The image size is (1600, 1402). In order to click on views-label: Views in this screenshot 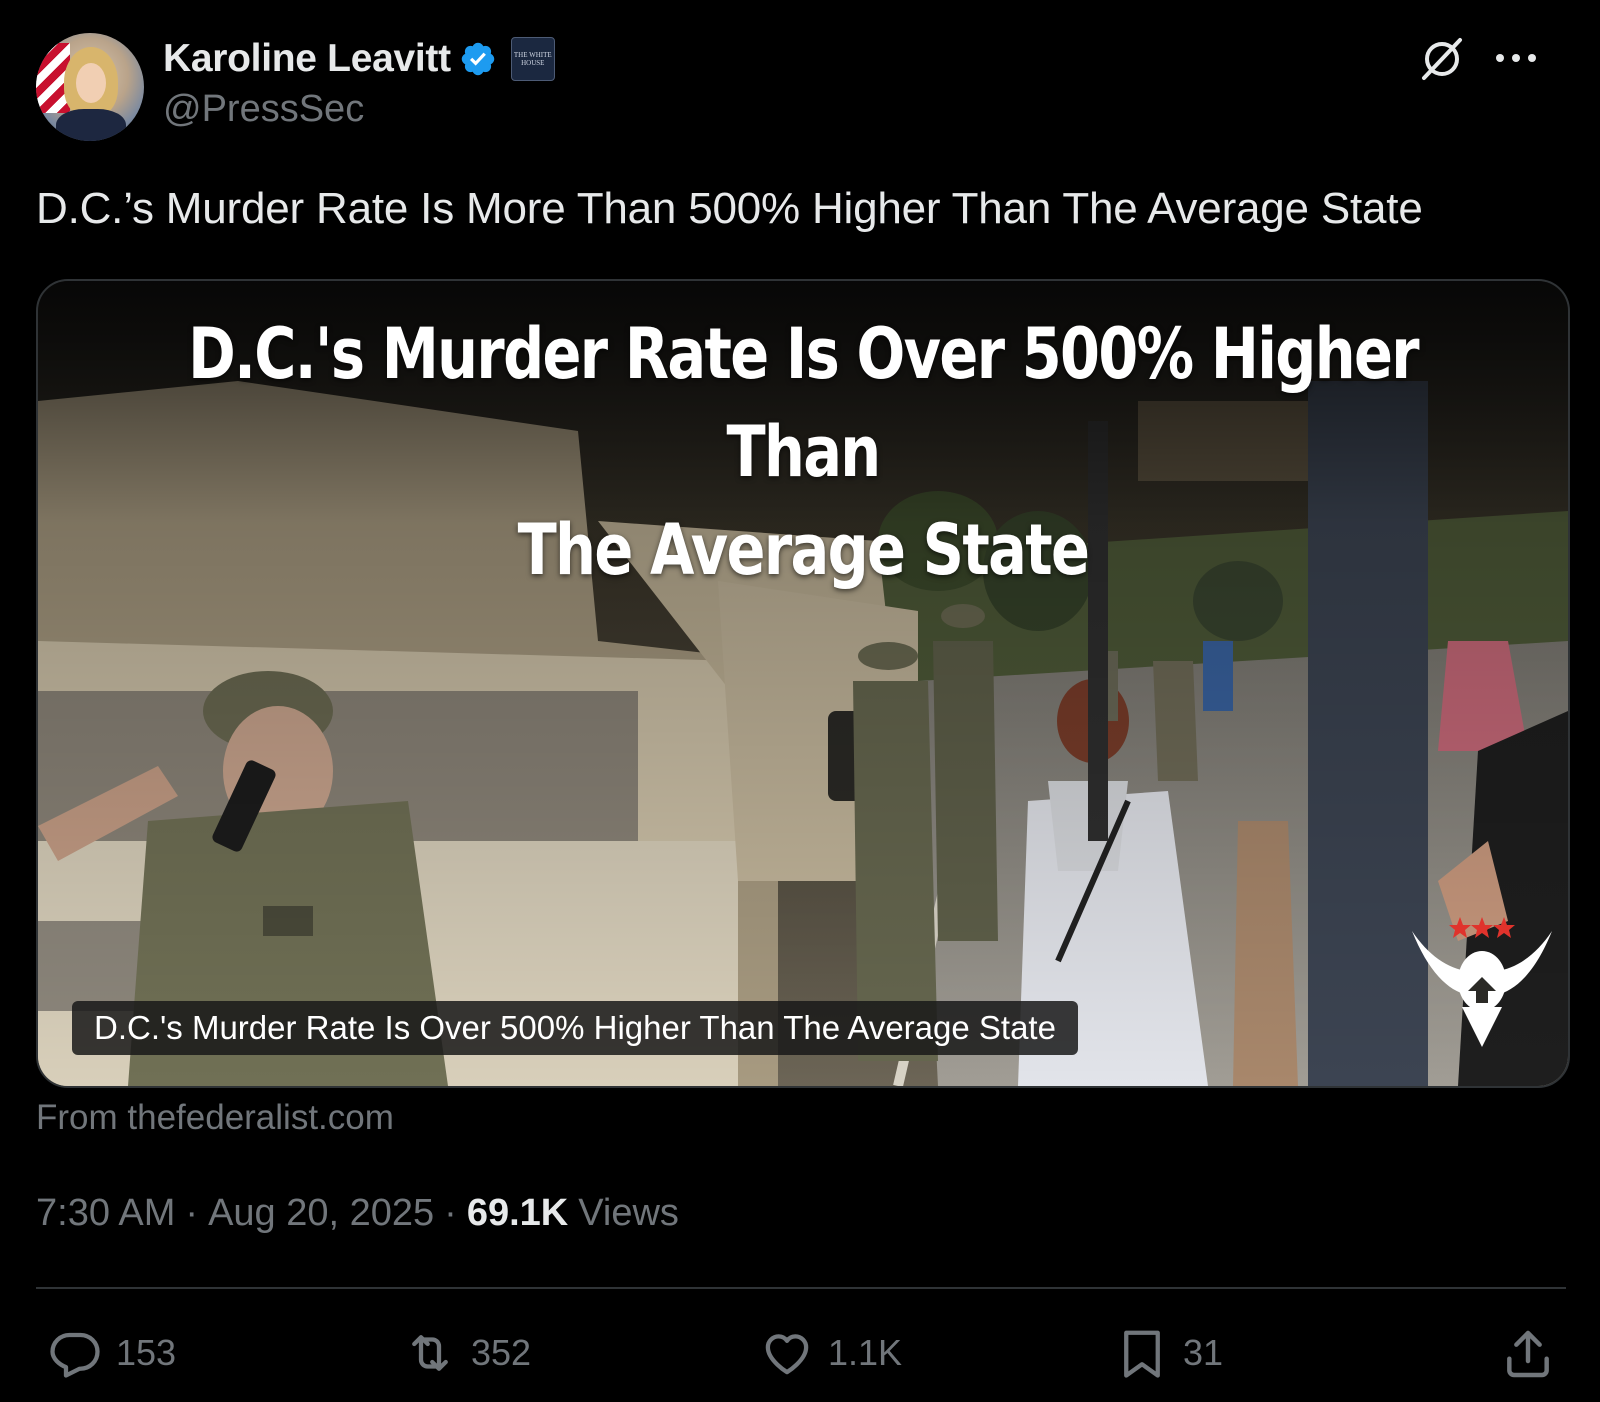, I will do `click(628, 1213)`.